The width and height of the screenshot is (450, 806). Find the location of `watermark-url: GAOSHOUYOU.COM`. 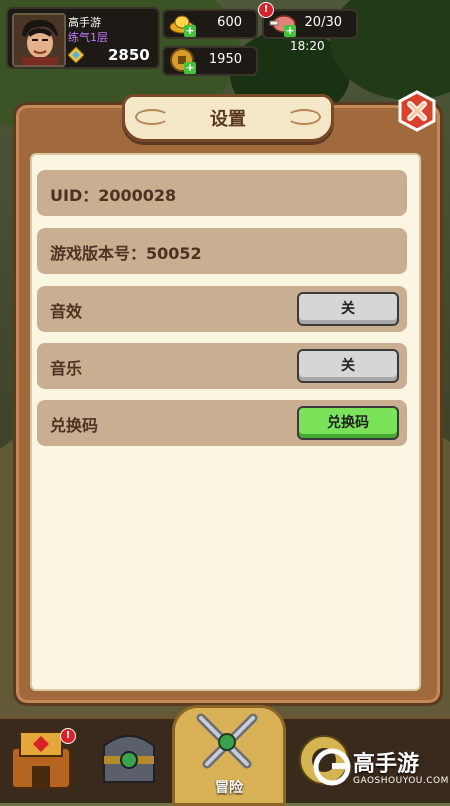

watermark-url: GAOSHOUYOU.COM is located at coordinates (401, 781).